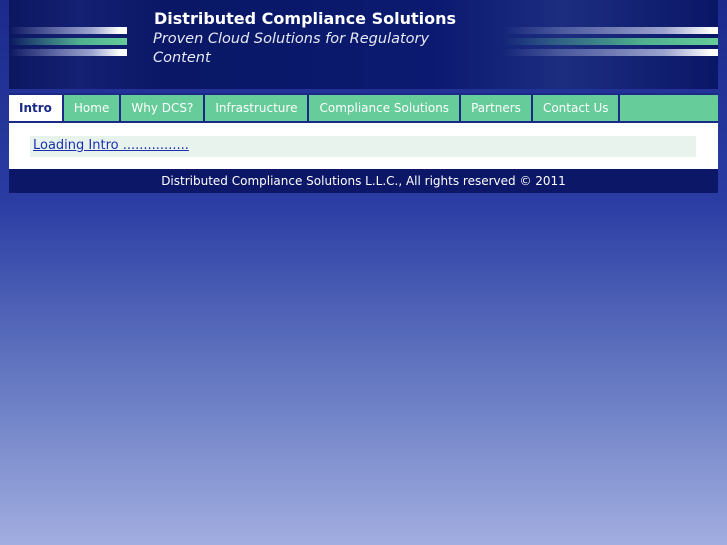  I want to click on tab-compliance-solutions: Compliance Solutions, so click(385, 108).